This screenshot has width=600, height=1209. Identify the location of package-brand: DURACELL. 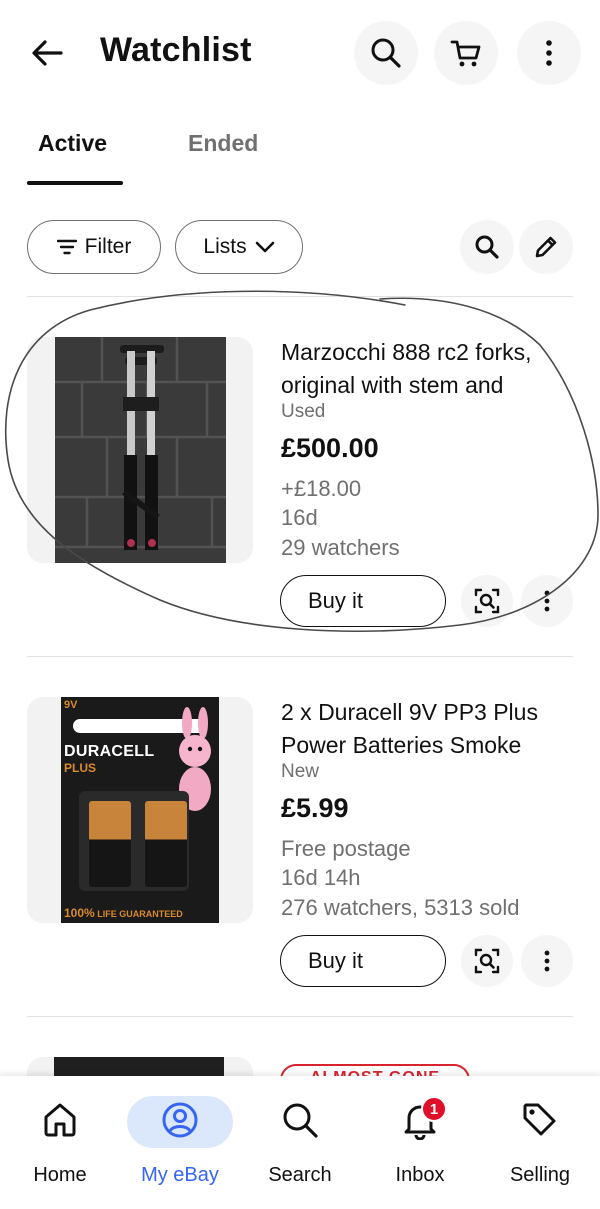
(109, 751).